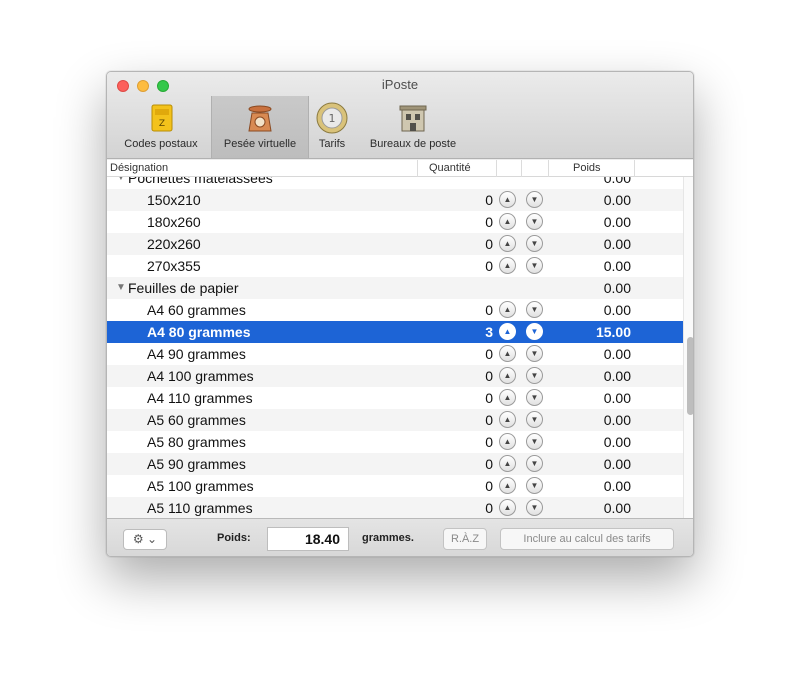 Image resolution: width=800 pixels, height=686 pixels. I want to click on total-weight-label: Poids:, so click(234, 538).